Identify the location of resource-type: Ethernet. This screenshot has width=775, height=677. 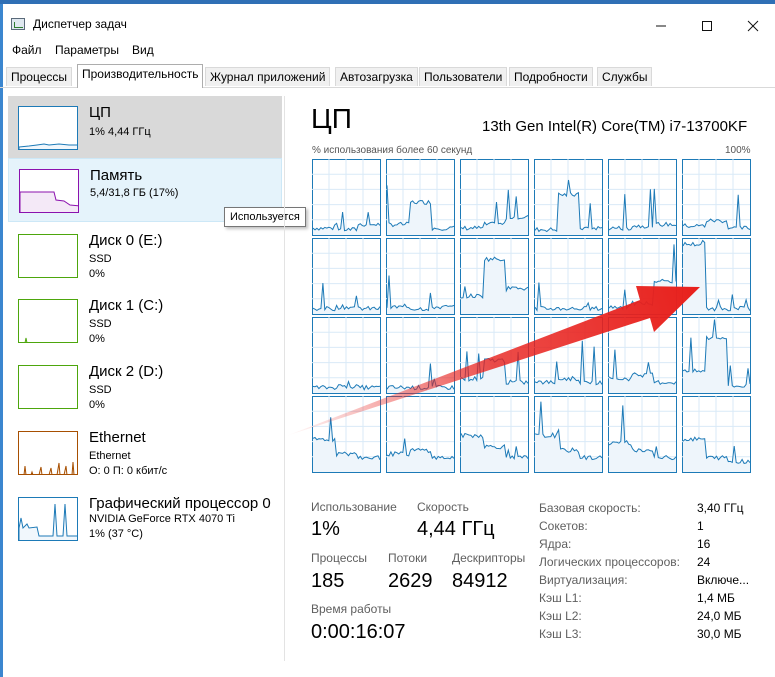
(110, 456).